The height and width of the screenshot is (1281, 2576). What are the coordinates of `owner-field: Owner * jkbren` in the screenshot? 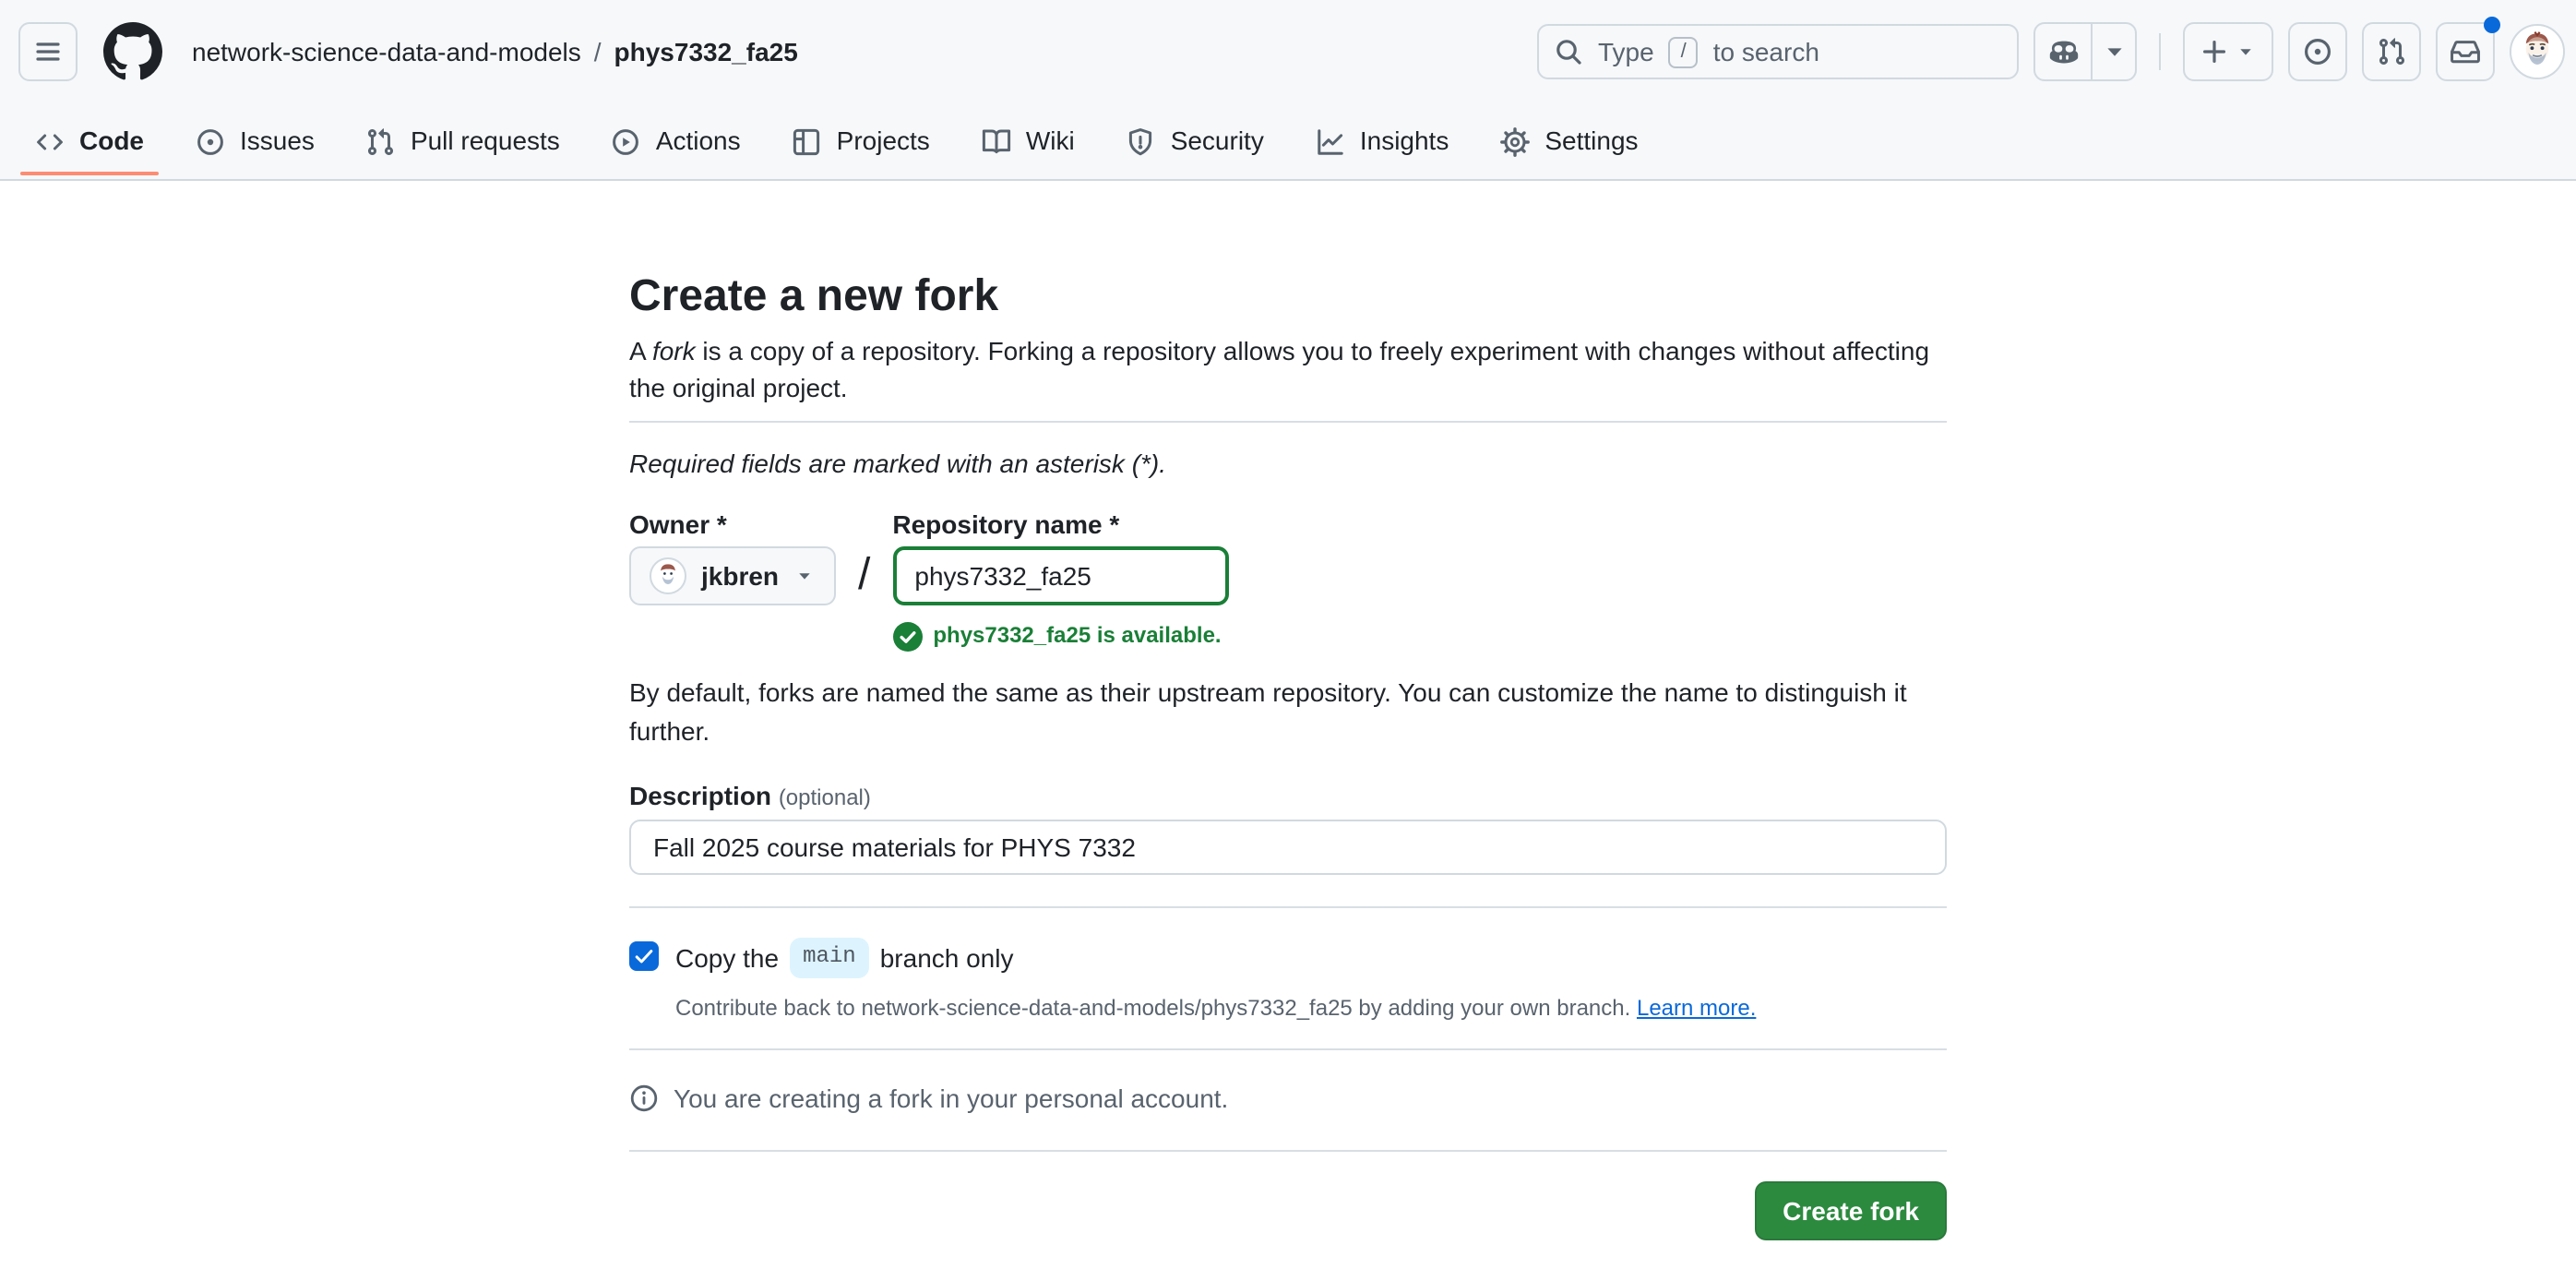 It's located at (733, 557).